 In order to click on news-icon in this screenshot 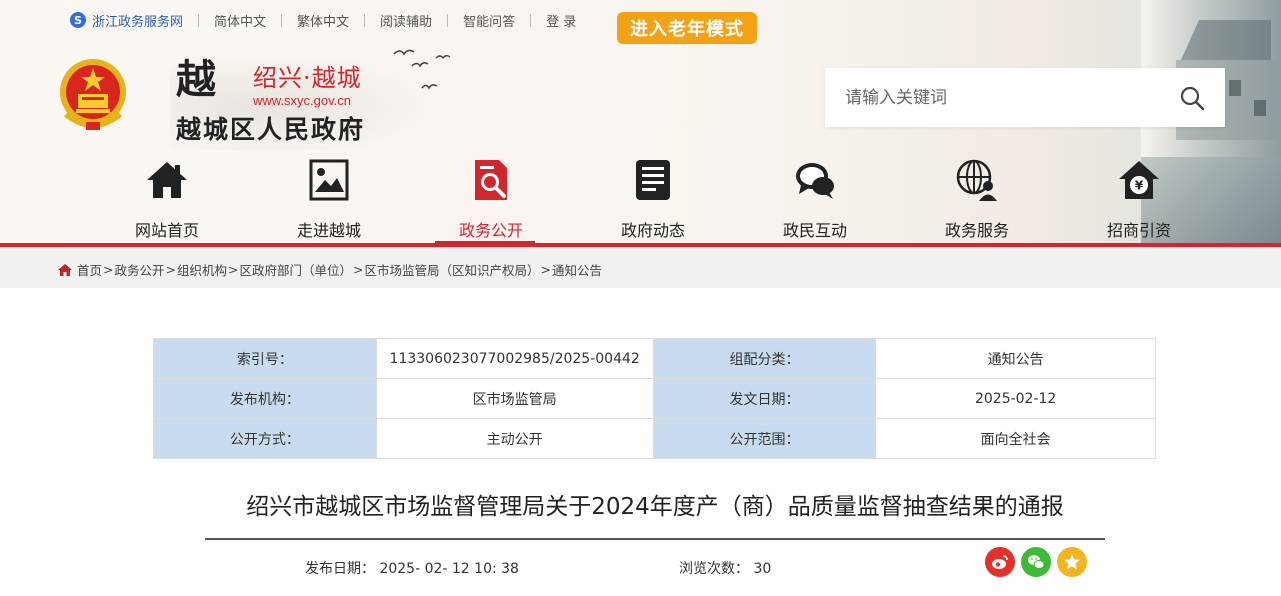, I will do `click(653, 180)`.